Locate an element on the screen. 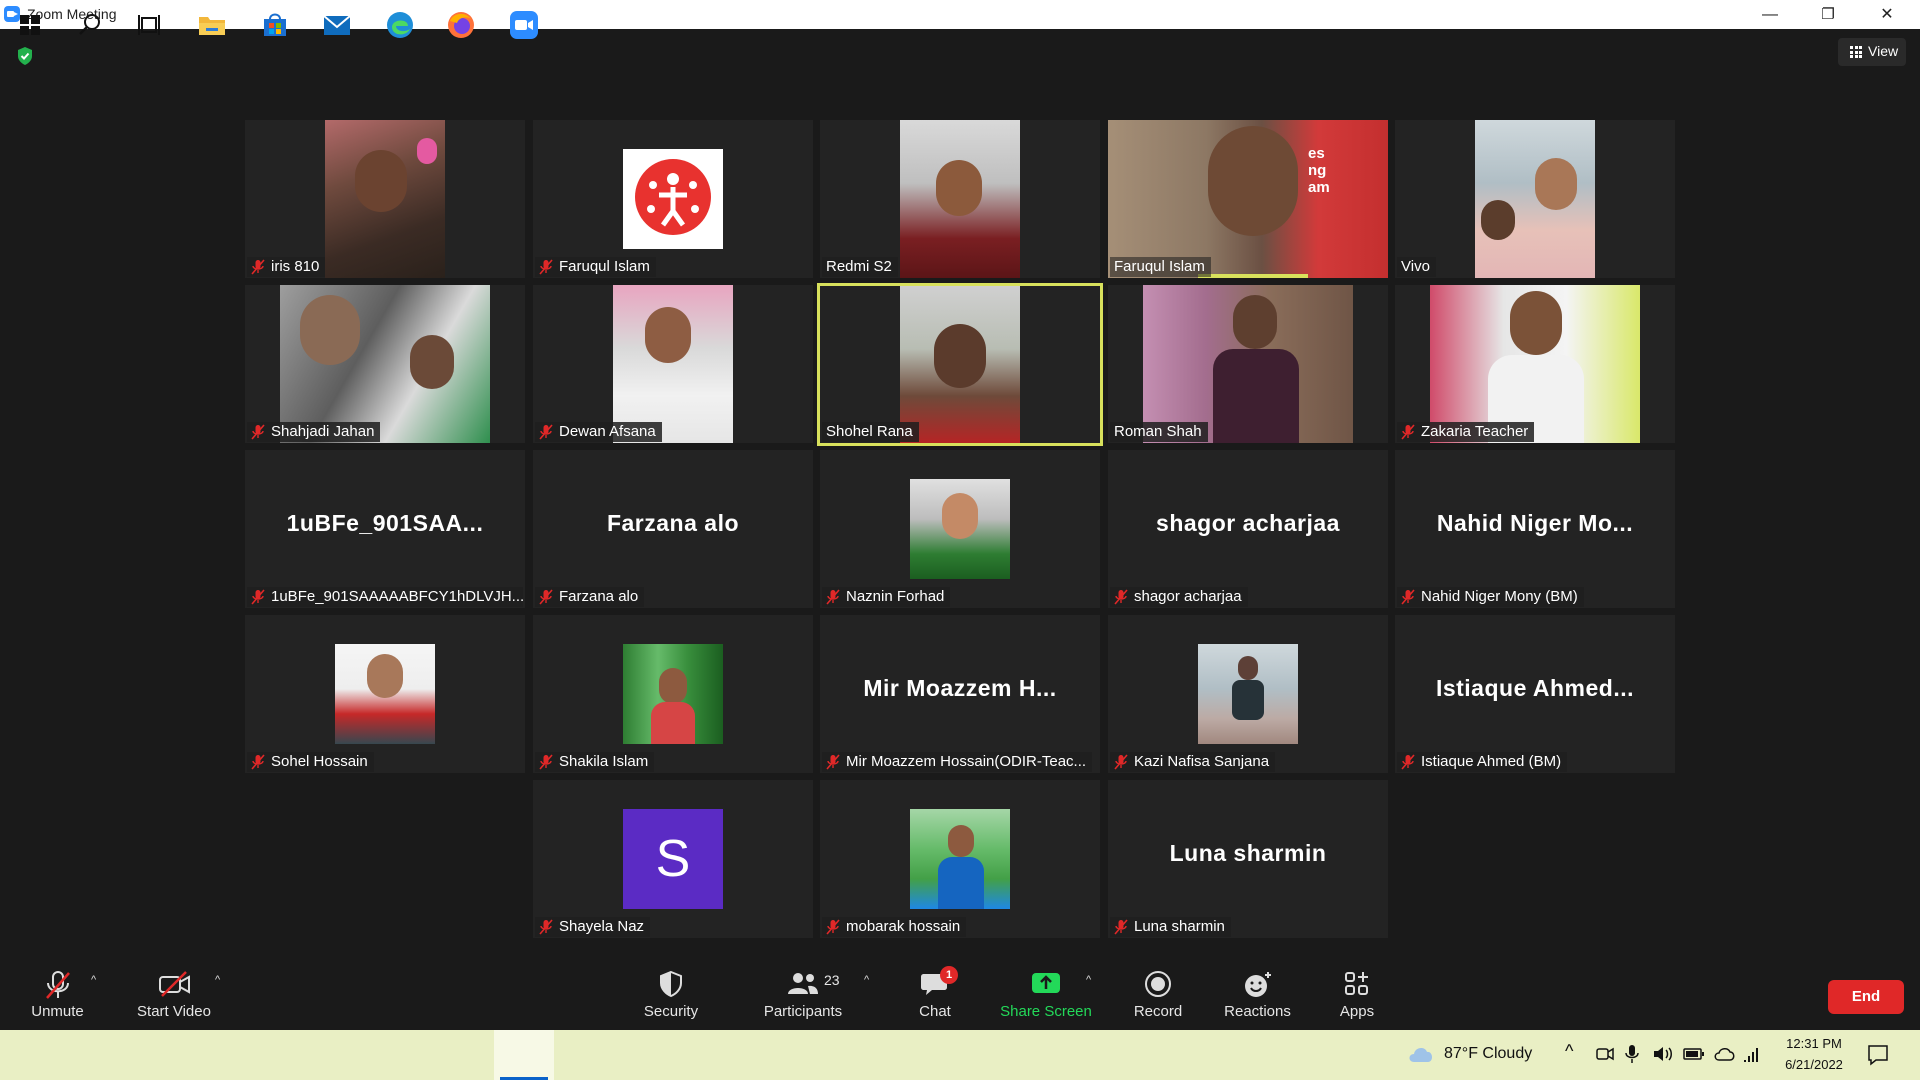 The image size is (1920, 1080). share-screen-button: Share Screen is located at coordinates (1046, 990).